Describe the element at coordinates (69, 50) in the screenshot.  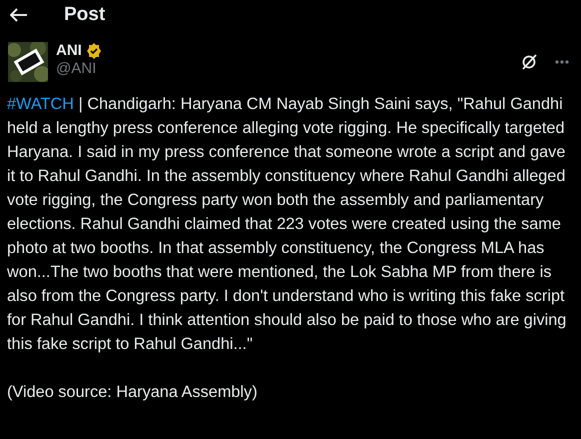
I see `account-name: ANI` at that location.